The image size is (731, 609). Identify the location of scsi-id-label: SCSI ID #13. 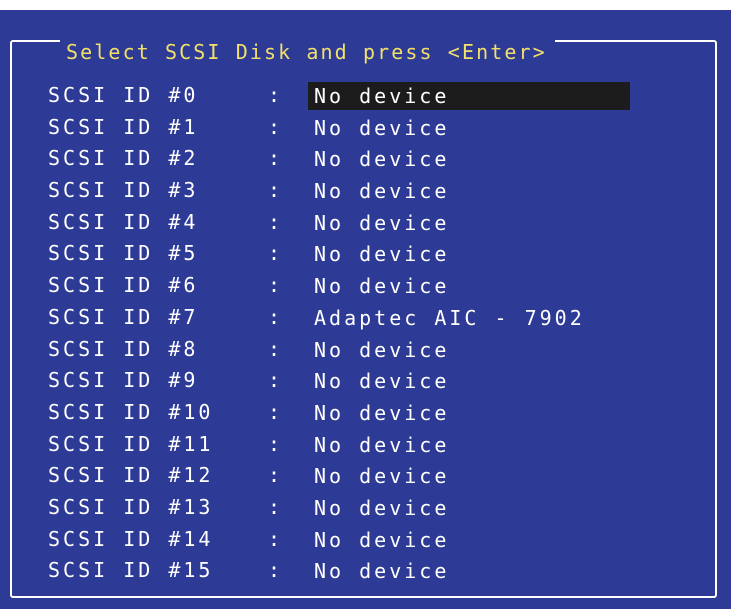
(131, 506).